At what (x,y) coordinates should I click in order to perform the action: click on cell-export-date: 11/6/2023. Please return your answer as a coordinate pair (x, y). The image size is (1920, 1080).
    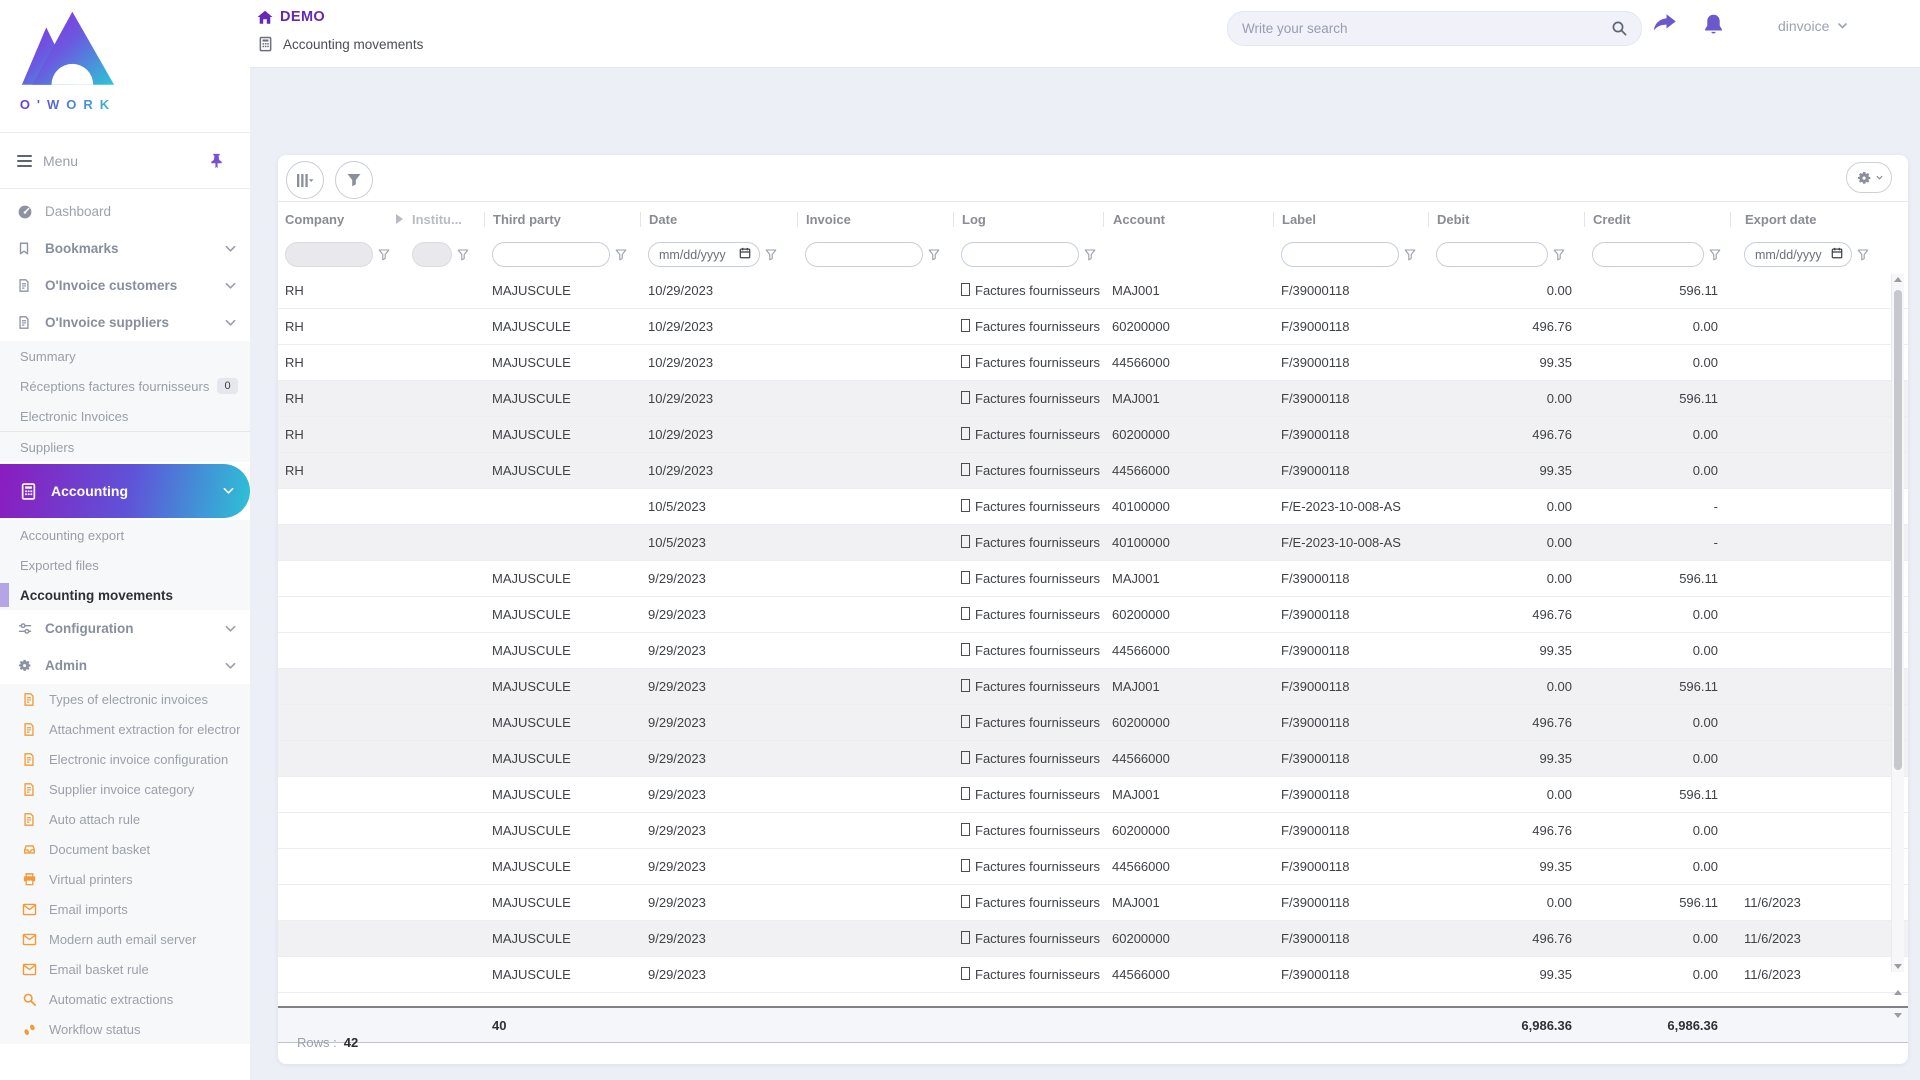
    Looking at the image, I should click on (1772, 902).